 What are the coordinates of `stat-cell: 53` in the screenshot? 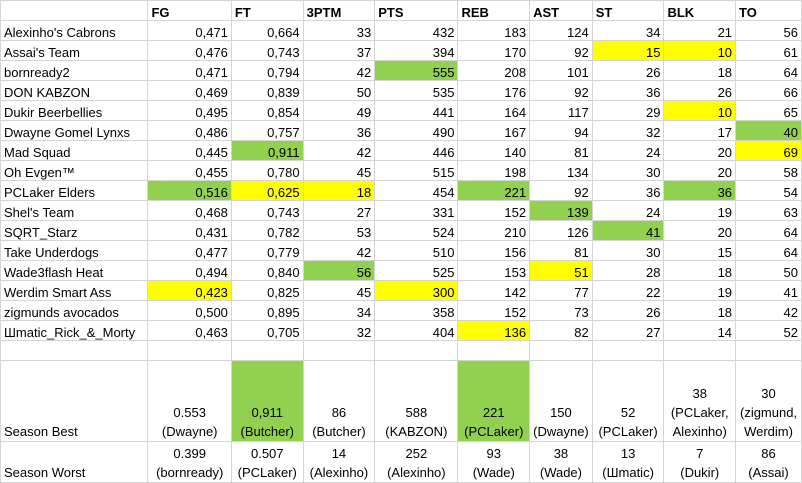 It's located at (339, 230).